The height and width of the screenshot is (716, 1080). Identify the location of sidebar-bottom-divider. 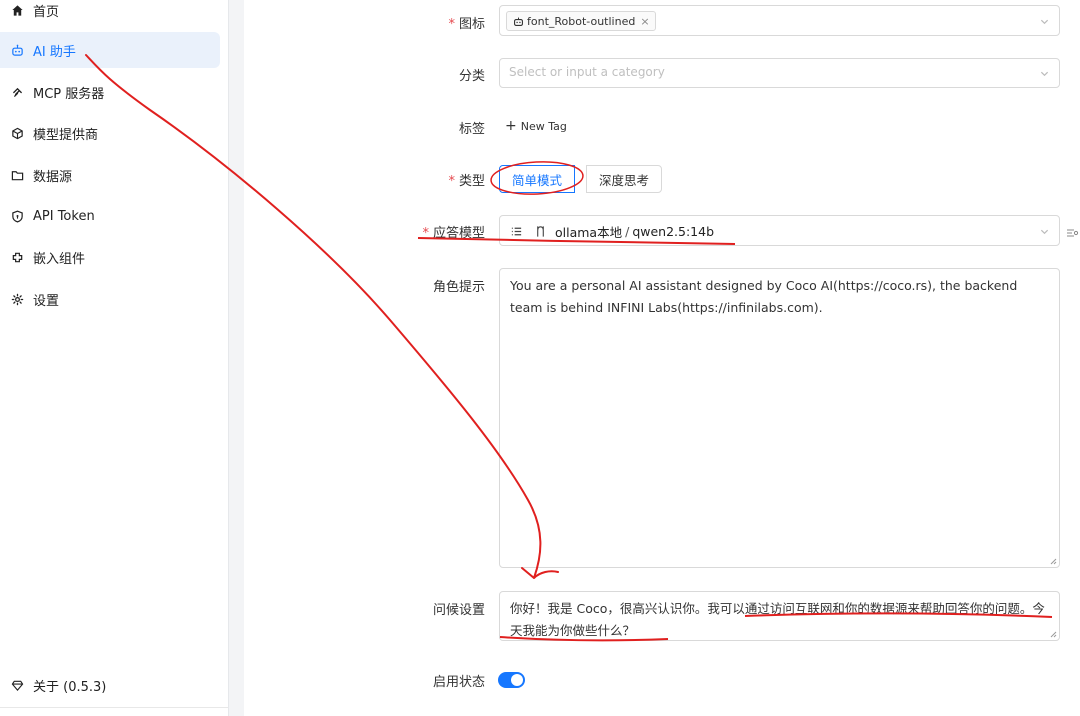
(114, 707).